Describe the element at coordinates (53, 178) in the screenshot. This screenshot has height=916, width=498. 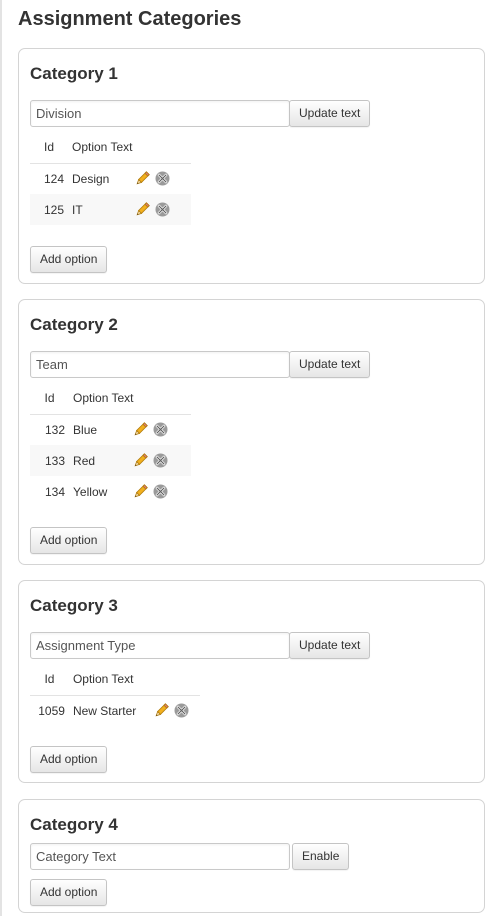
I see `option-id: 124` at that location.